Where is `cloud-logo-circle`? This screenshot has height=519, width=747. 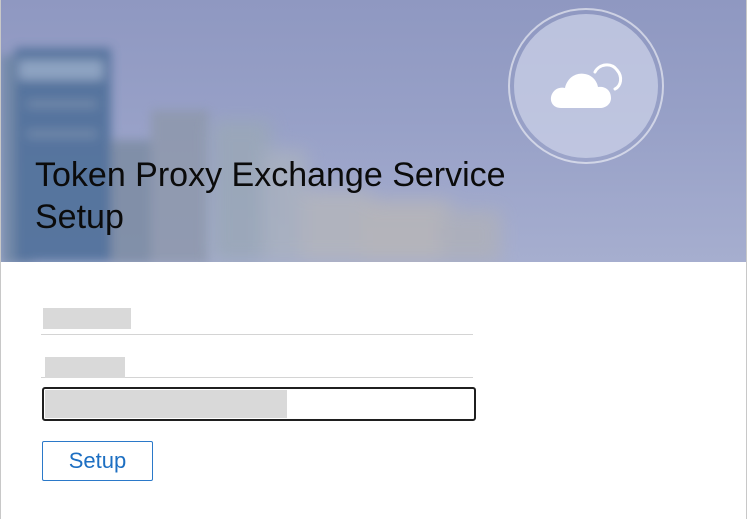
cloud-logo-circle is located at coordinates (586, 86).